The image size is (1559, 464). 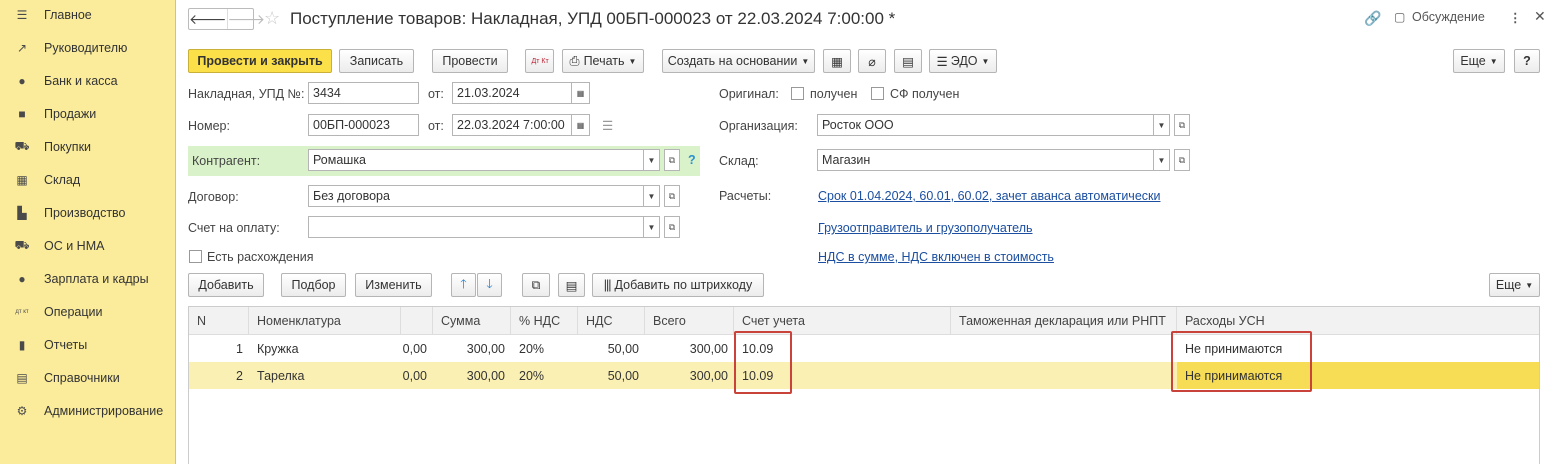 I want to click on sidebar-item-sales: ■ Продажи, so click(x=88, y=114).